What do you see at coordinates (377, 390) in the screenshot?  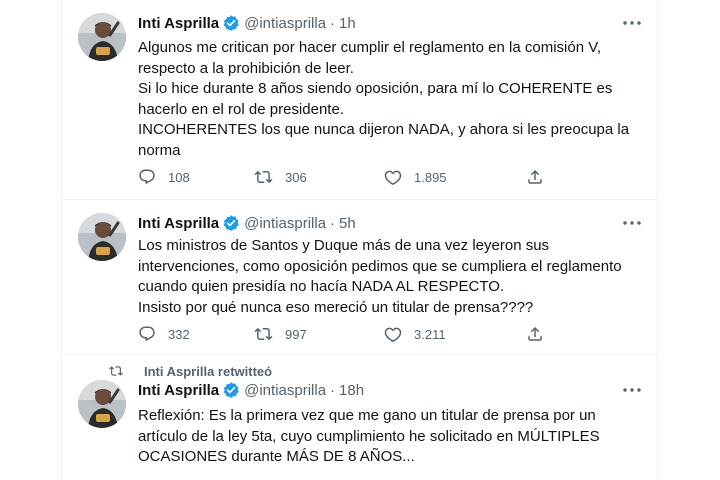 I see `tweet-header: Inti Asprilla @intiasprilla · 18h` at bounding box center [377, 390].